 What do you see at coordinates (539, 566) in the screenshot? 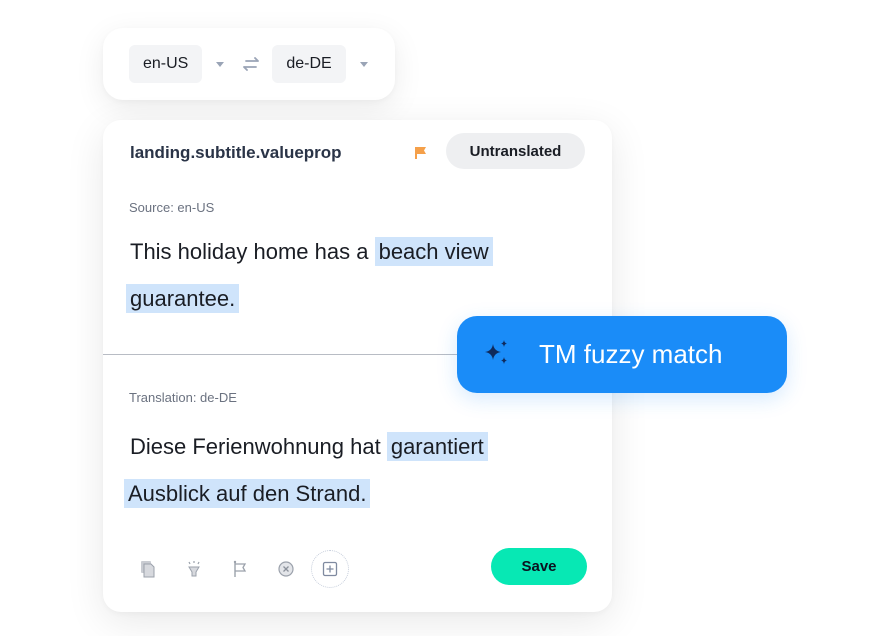
I see `save-button: Save` at bounding box center [539, 566].